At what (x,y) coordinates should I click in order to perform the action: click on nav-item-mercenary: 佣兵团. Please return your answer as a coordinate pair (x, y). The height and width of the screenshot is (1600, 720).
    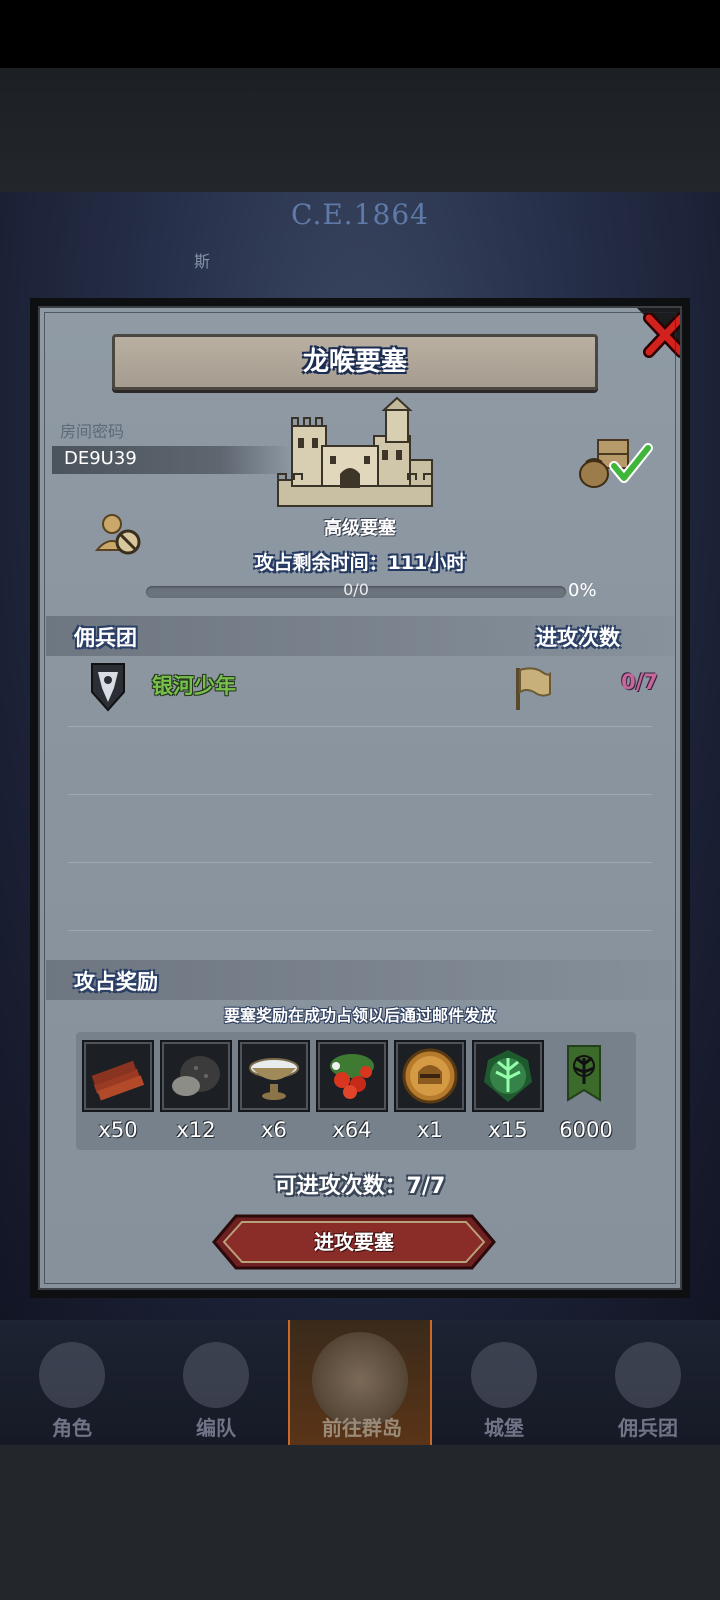
    Looking at the image, I should click on (648, 1382).